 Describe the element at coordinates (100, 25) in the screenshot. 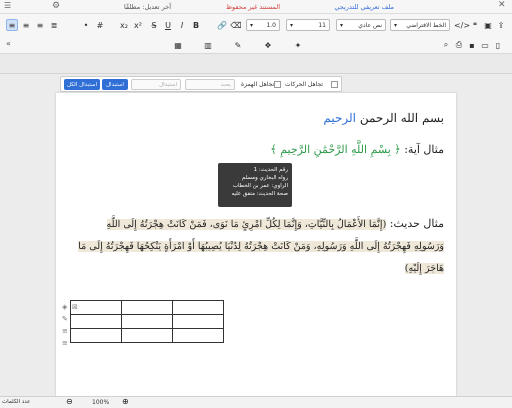

I see `numbered-list-icon: #` at that location.